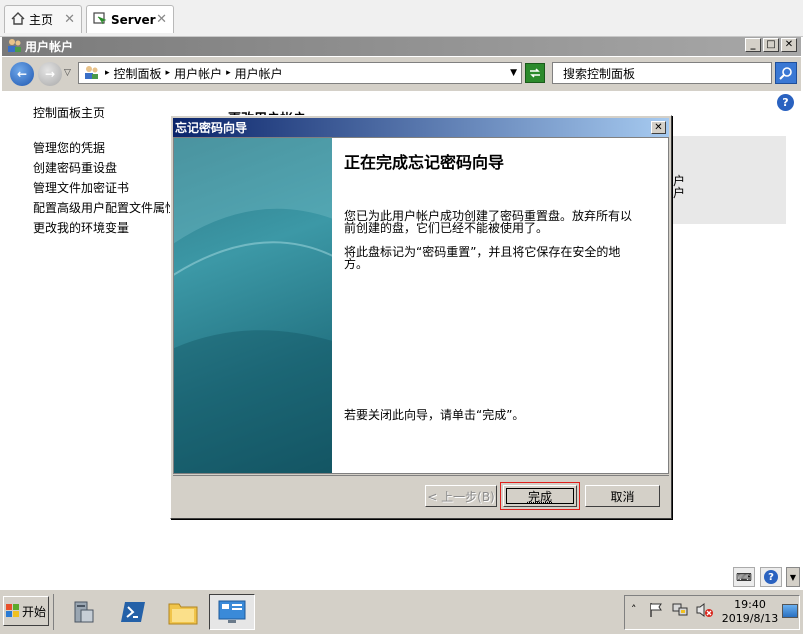 Image resolution: width=803 pixels, height=634 pixels. I want to click on navigation-bar: ← → ▽ ▸ 控制面板 ▸ 用户帐户 ▸ 用户帐户 ▼ 搜索控制面板, so click(401, 74).